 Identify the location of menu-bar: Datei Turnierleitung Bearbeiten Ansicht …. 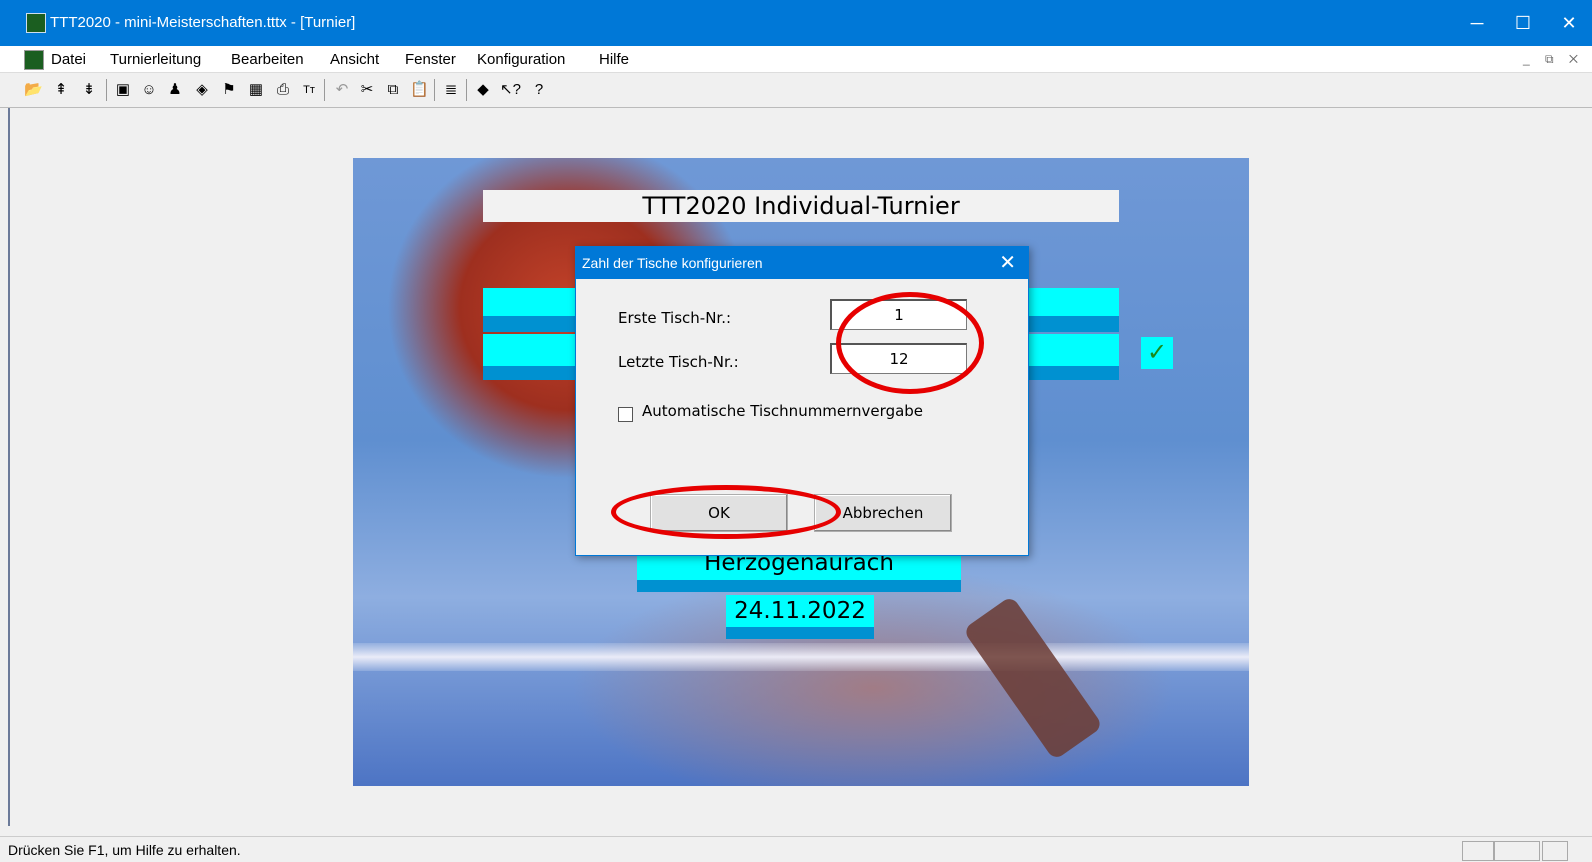
(796, 59).